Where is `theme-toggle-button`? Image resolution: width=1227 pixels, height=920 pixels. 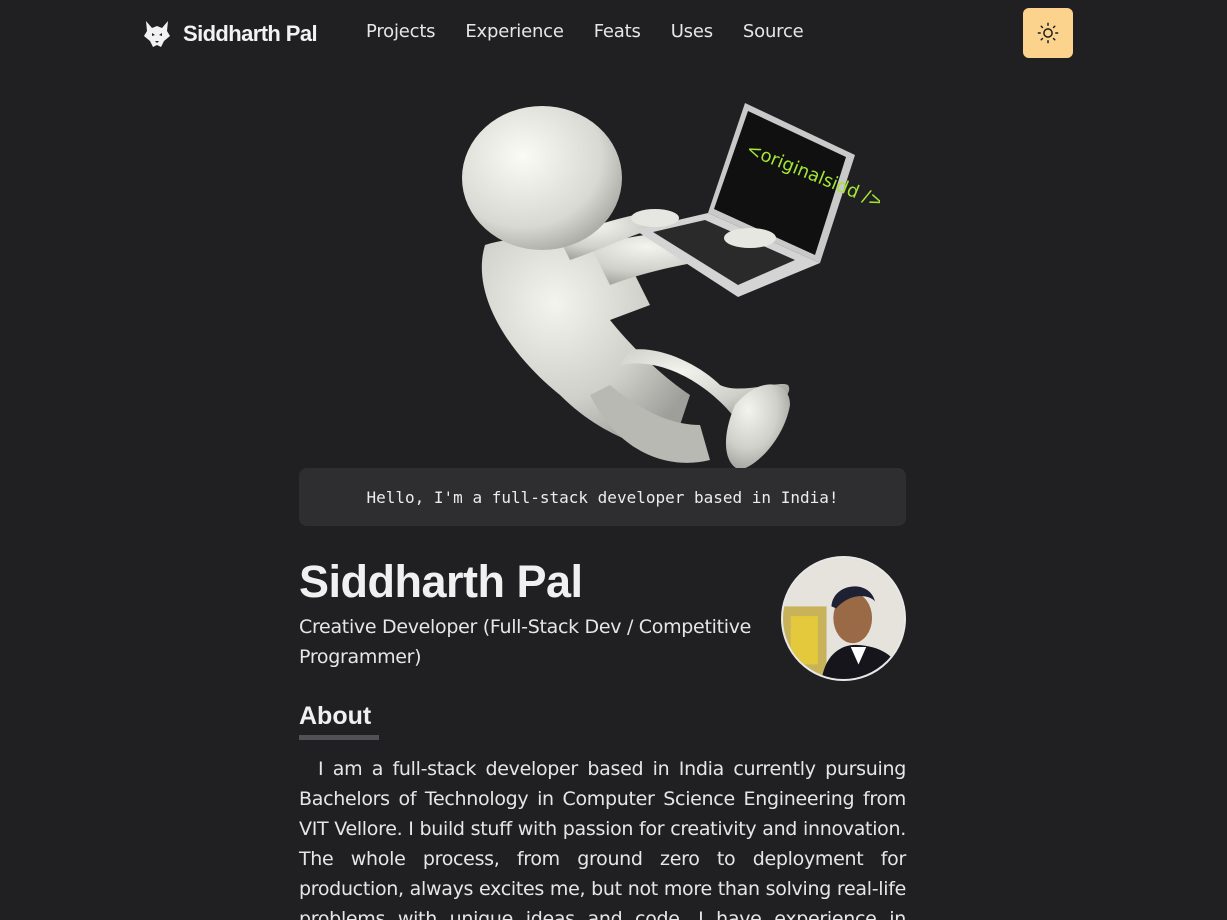
theme-toggle-button is located at coordinates (1048, 33).